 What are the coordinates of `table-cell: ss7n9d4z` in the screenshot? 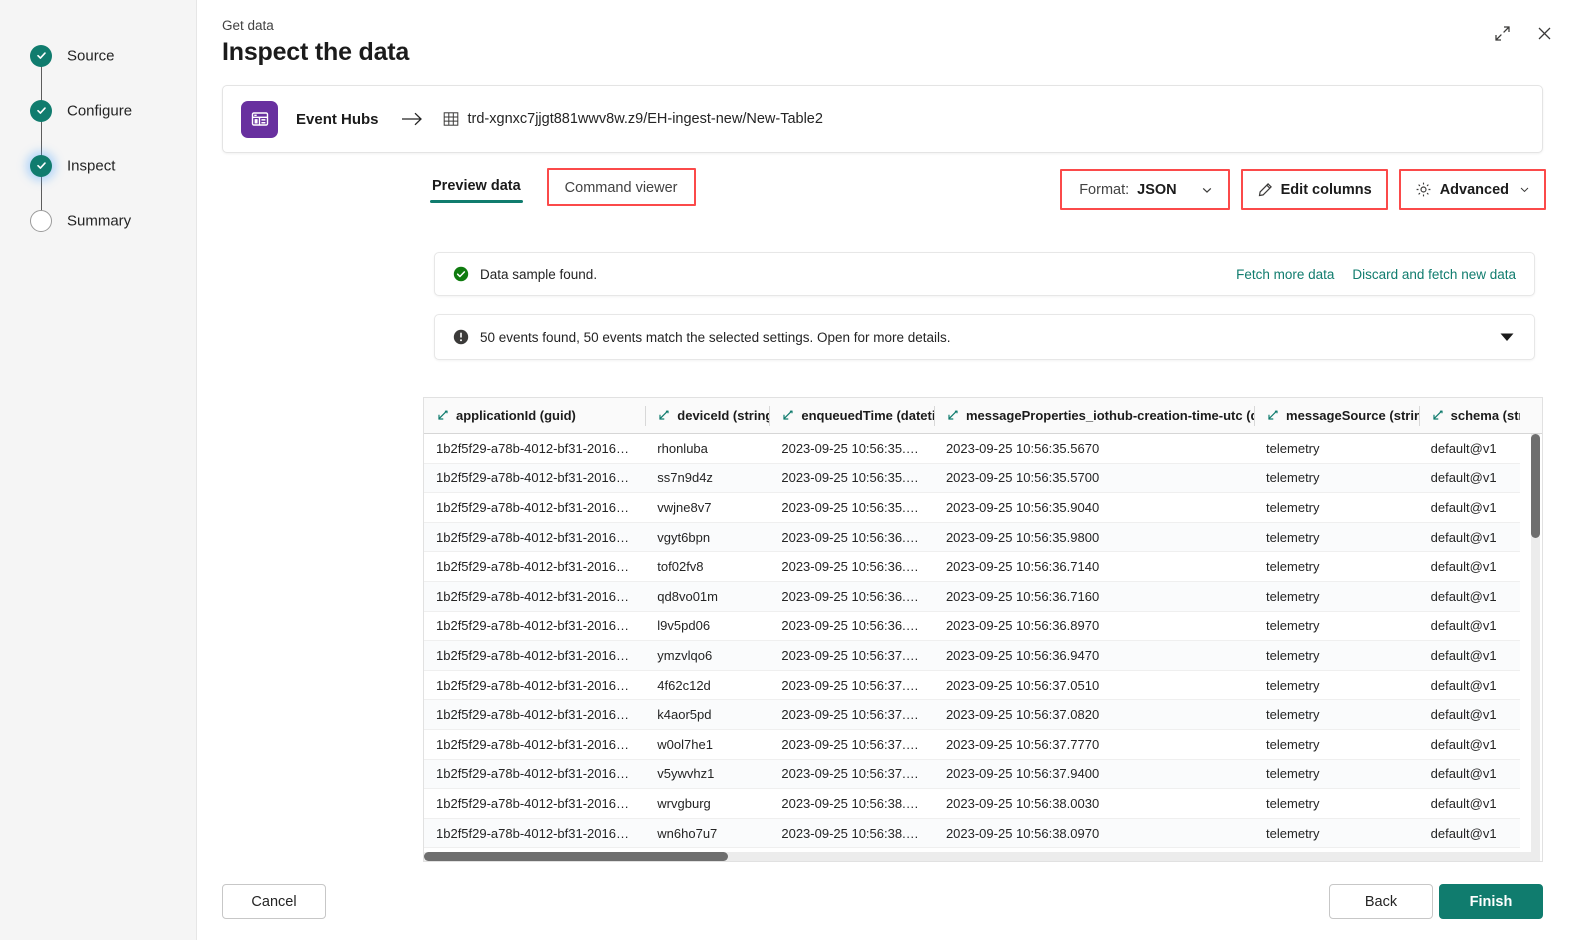 It's located at (685, 478).